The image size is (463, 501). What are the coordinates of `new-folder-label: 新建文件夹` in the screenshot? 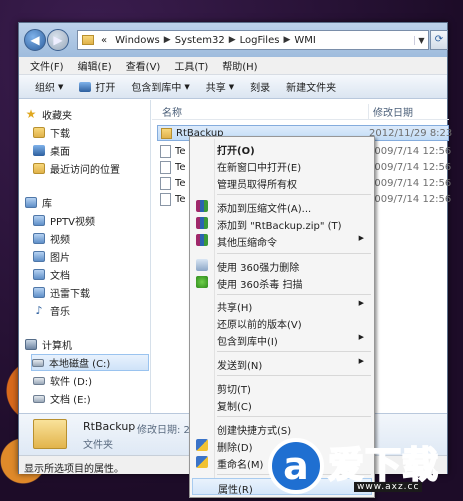 It's located at (311, 88).